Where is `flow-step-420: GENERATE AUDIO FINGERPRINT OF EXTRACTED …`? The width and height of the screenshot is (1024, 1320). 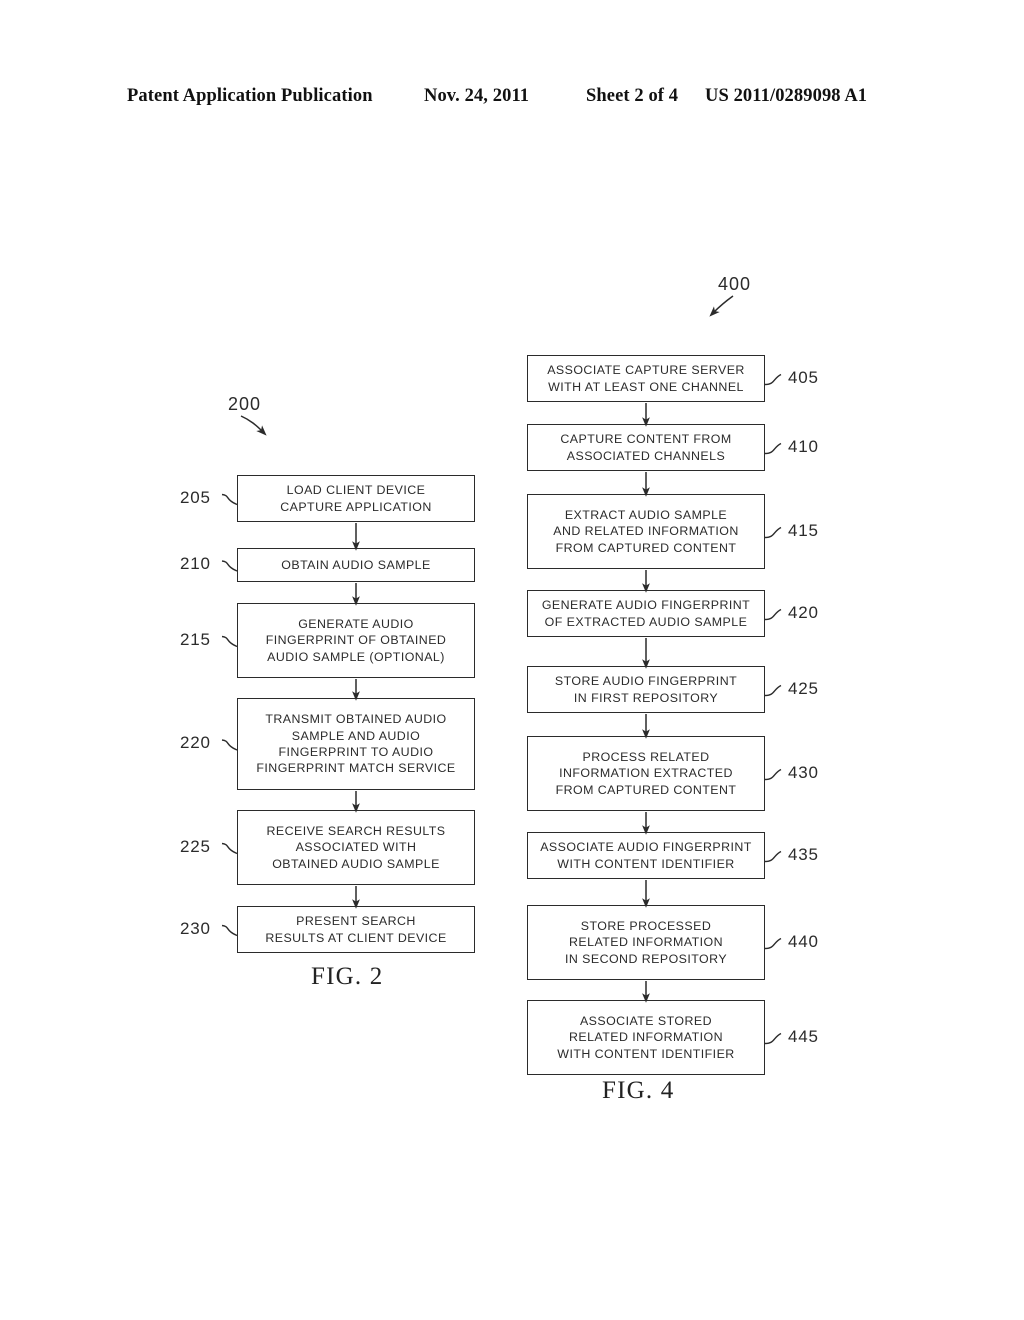 flow-step-420: GENERATE AUDIO FINGERPRINT OF EXTRACTED … is located at coordinates (646, 613).